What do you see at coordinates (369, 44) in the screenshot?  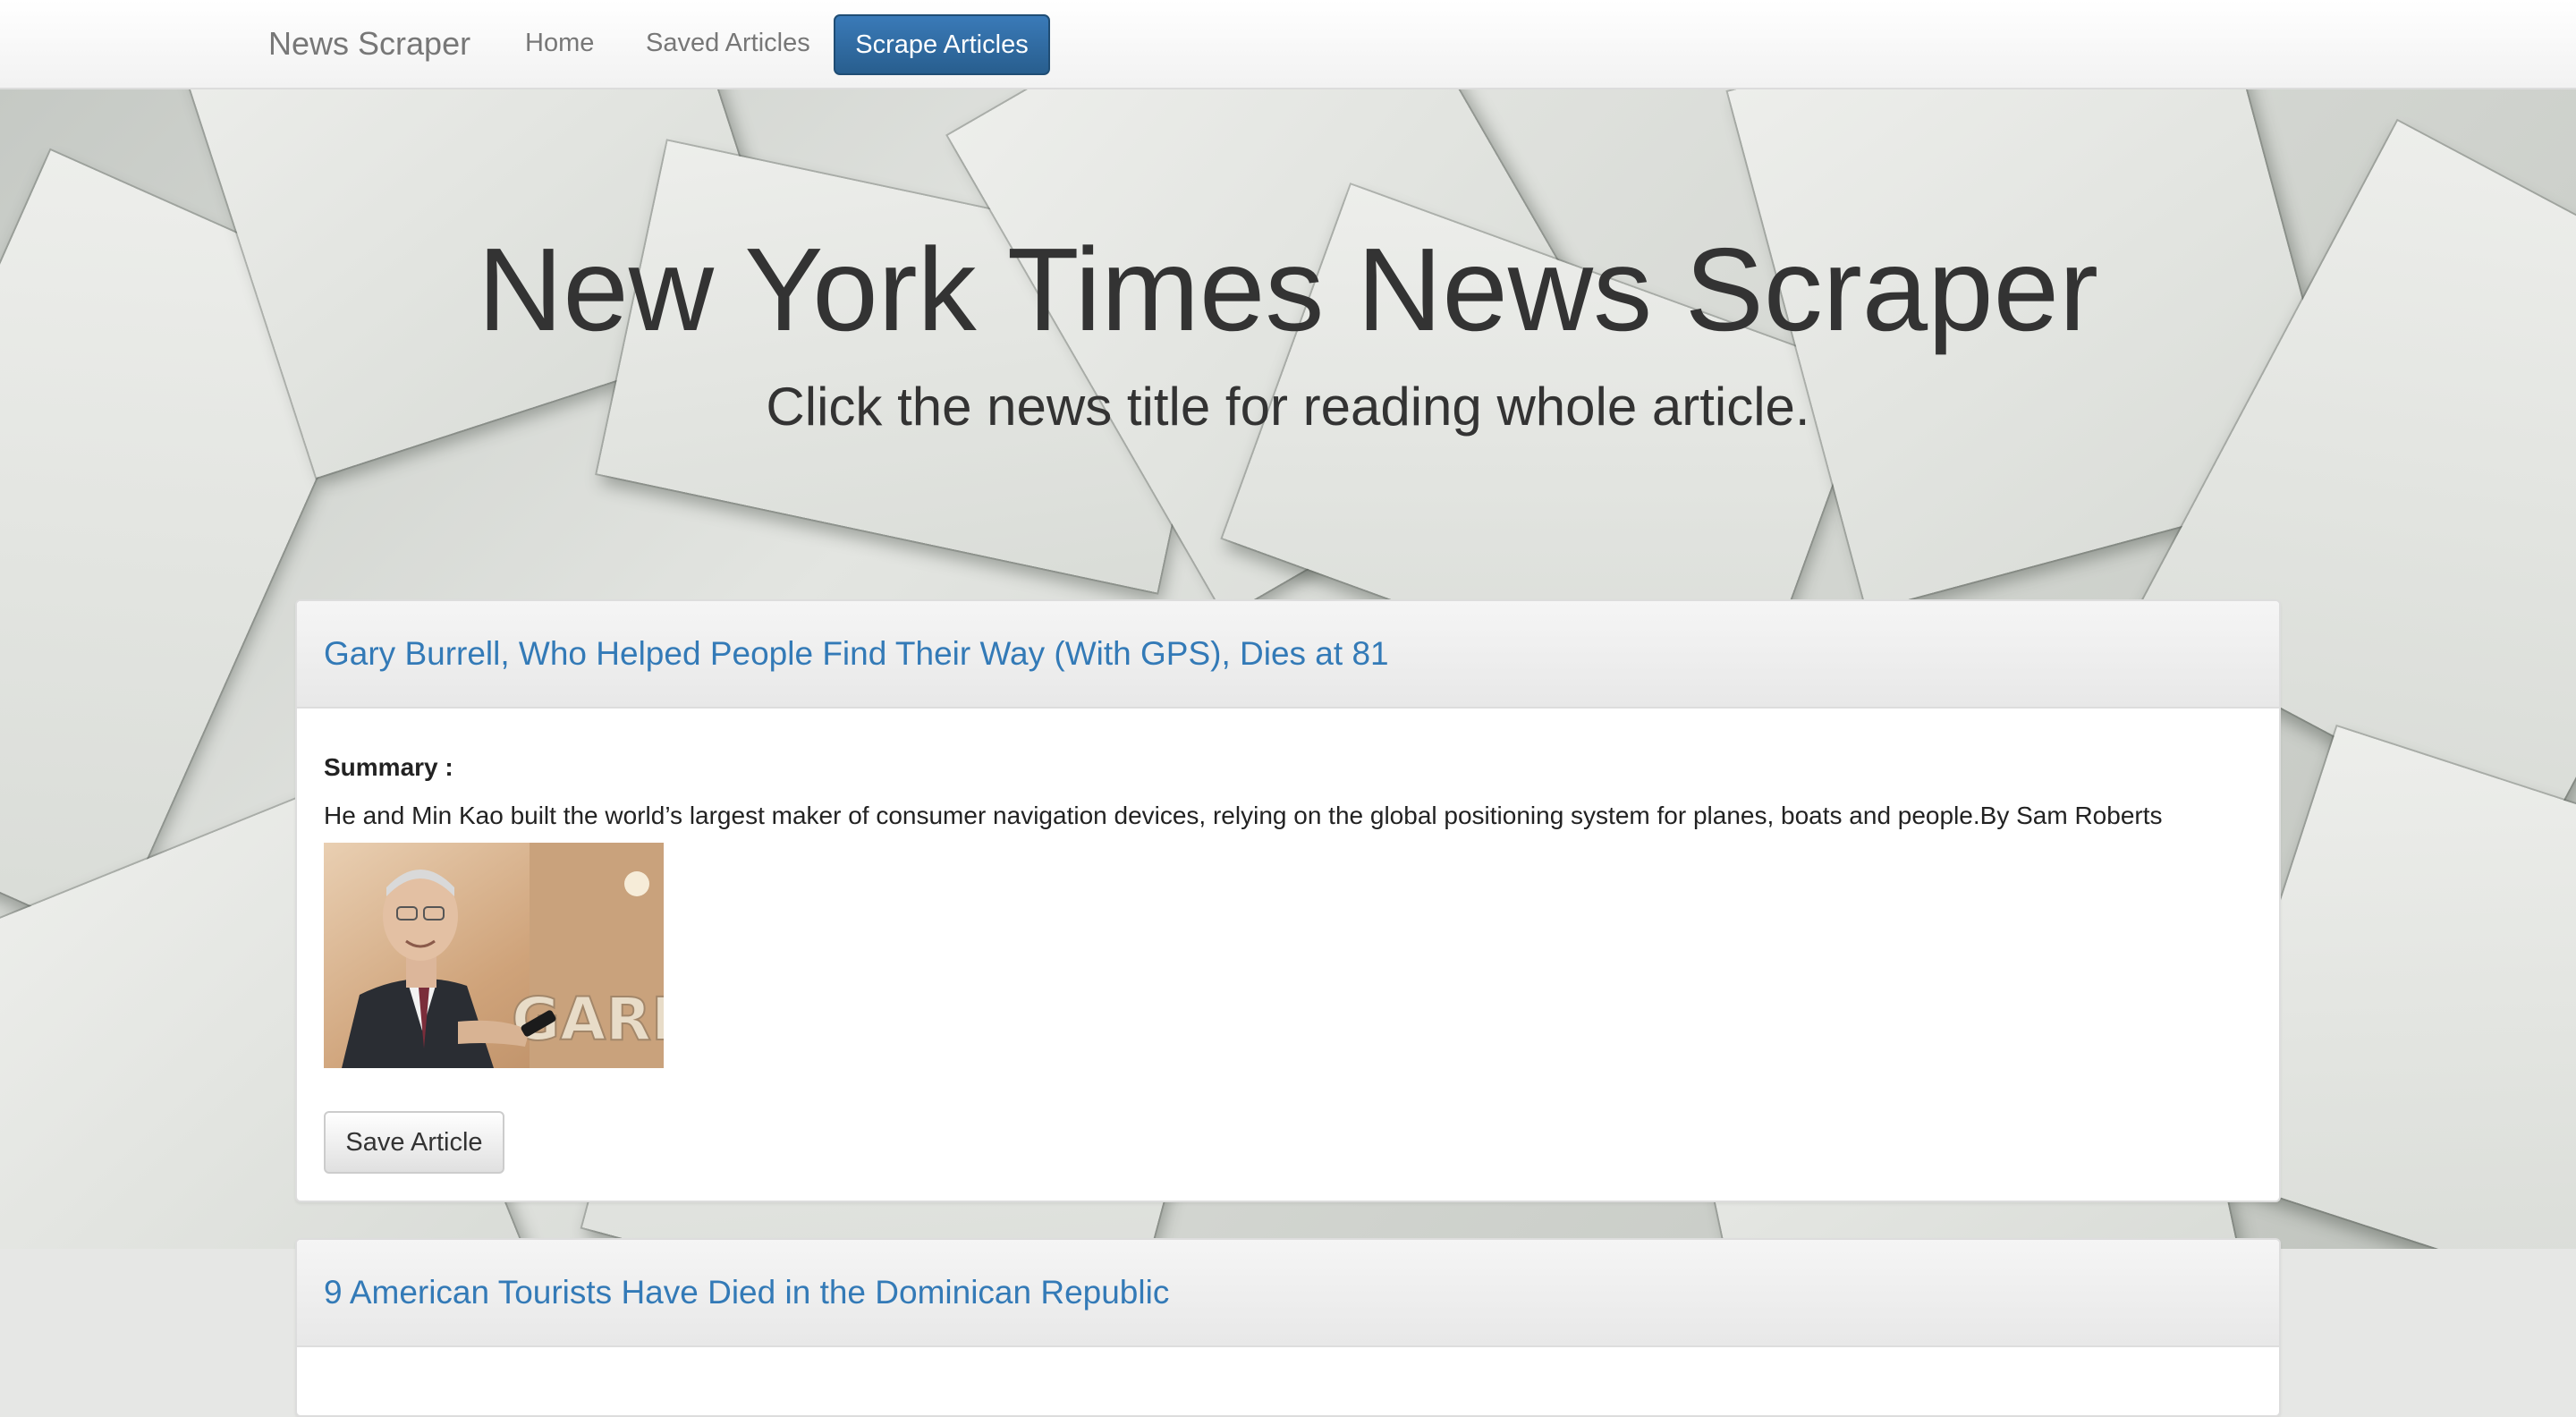 I see `brand-link: News Scraper` at bounding box center [369, 44].